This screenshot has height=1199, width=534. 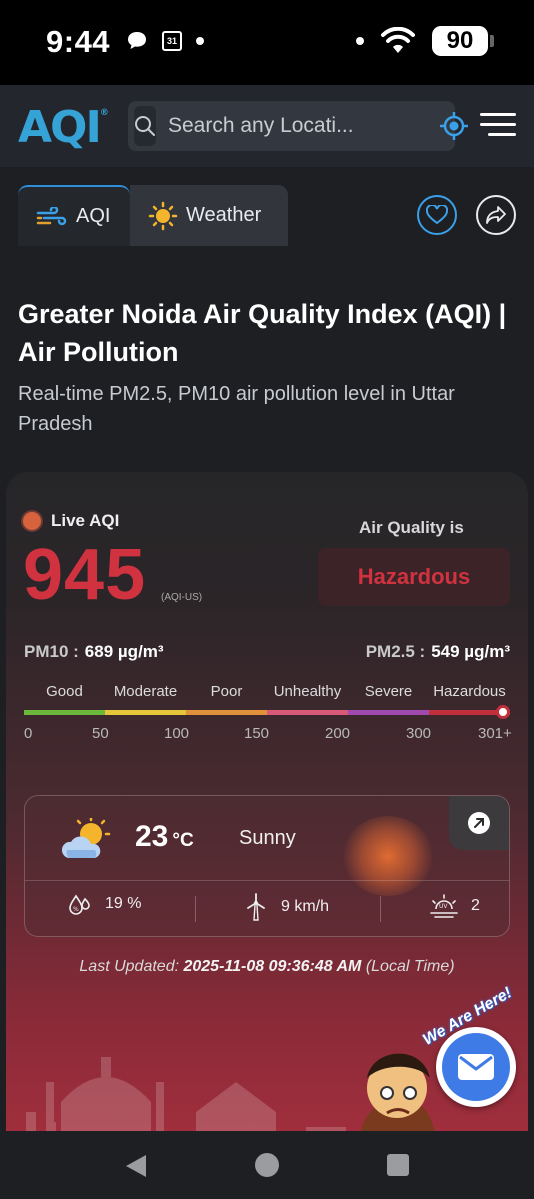 What do you see at coordinates (338, 733) in the screenshot?
I see `scale-number: 200` at bounding box center [338, 733].